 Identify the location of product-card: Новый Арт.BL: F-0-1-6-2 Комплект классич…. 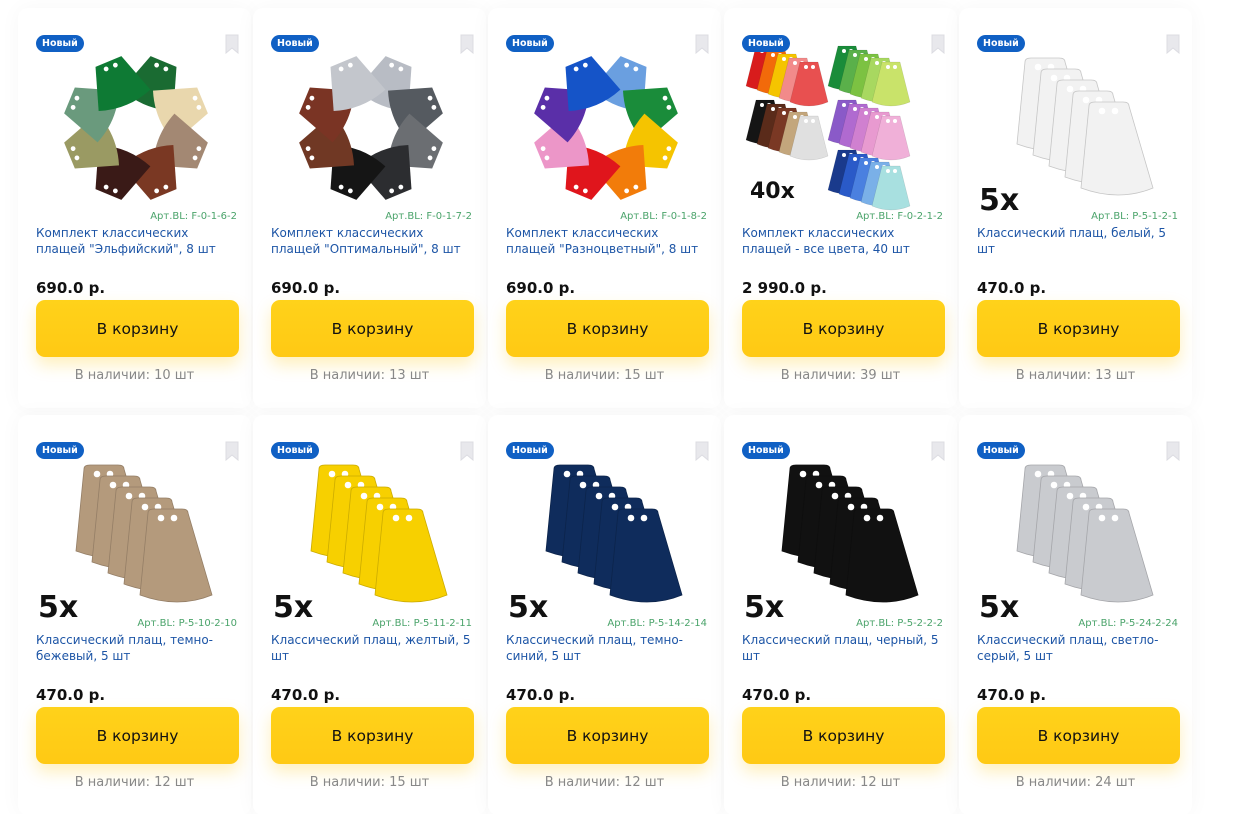
(134, 208).